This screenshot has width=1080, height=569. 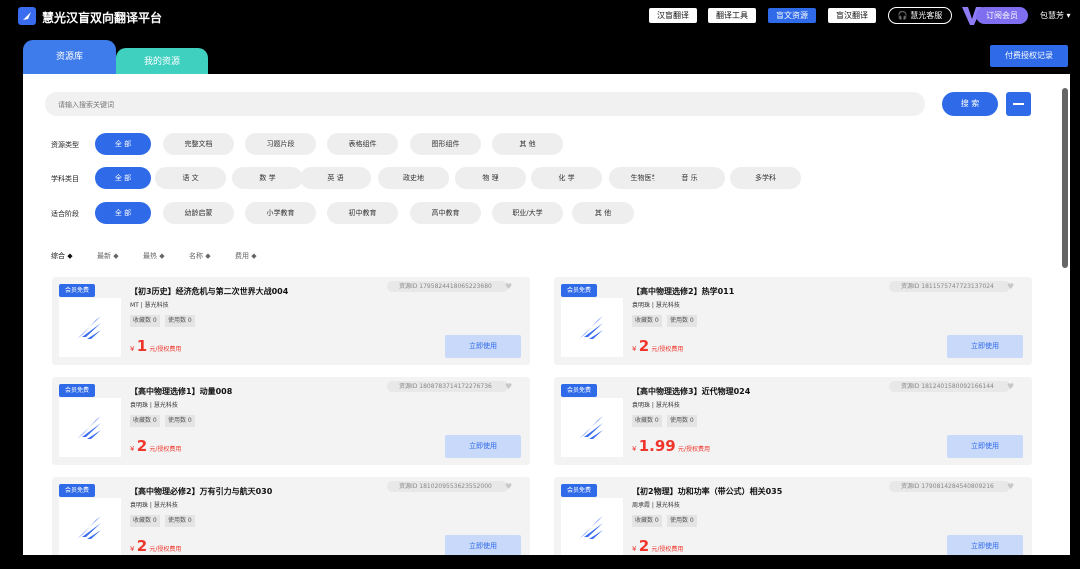 What do you see at coordinates (123, 213) in the screenshot?
I see `chip-stage-all: 全 部` at bounding box center [123, 213].